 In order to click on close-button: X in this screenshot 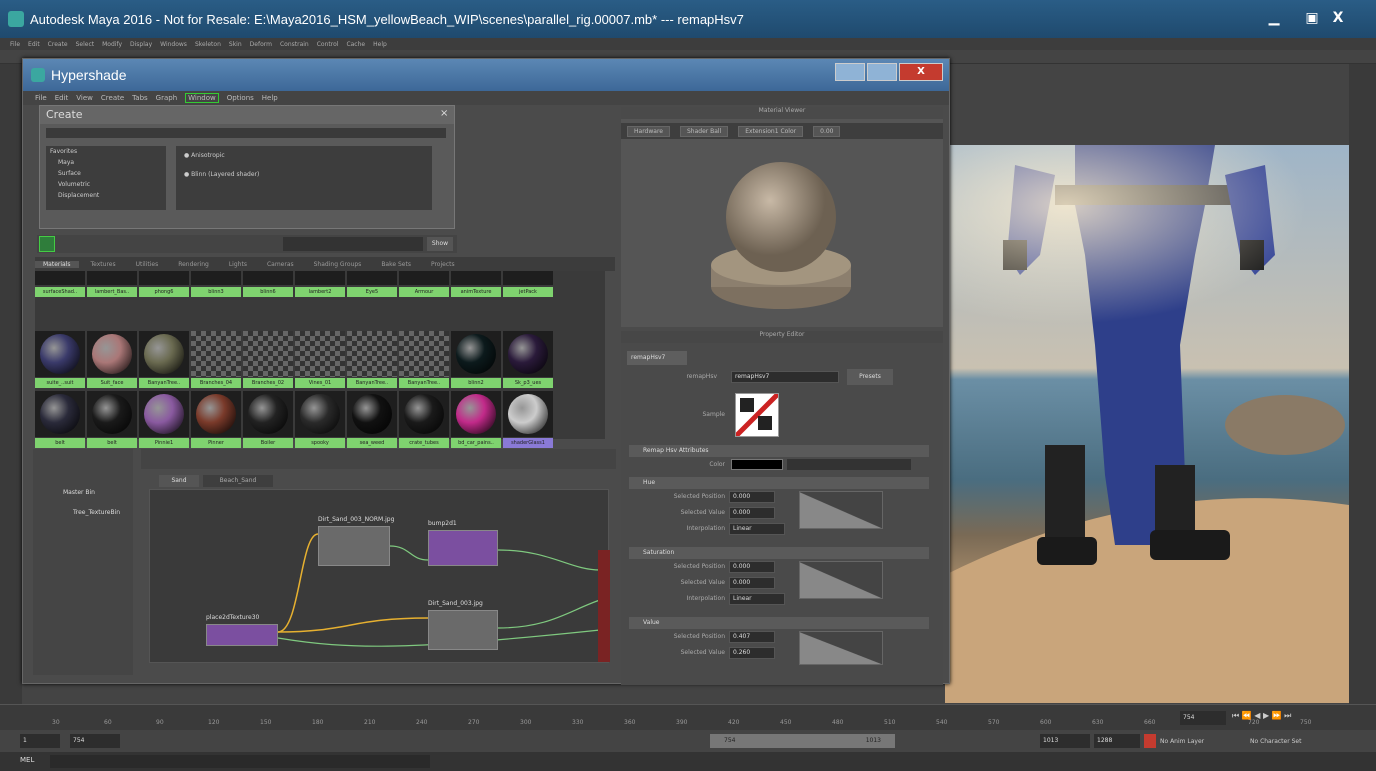, I will do `click(1338, 19)`.